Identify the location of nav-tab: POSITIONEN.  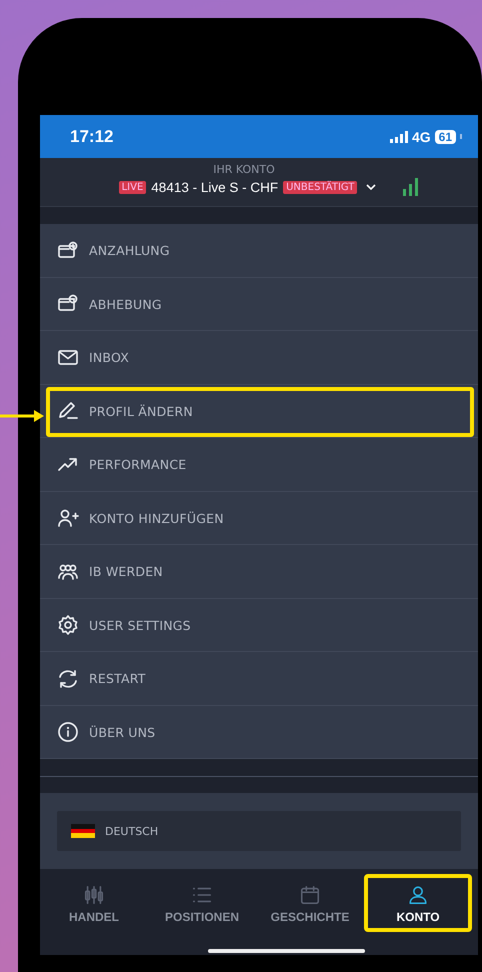
(202, 903).